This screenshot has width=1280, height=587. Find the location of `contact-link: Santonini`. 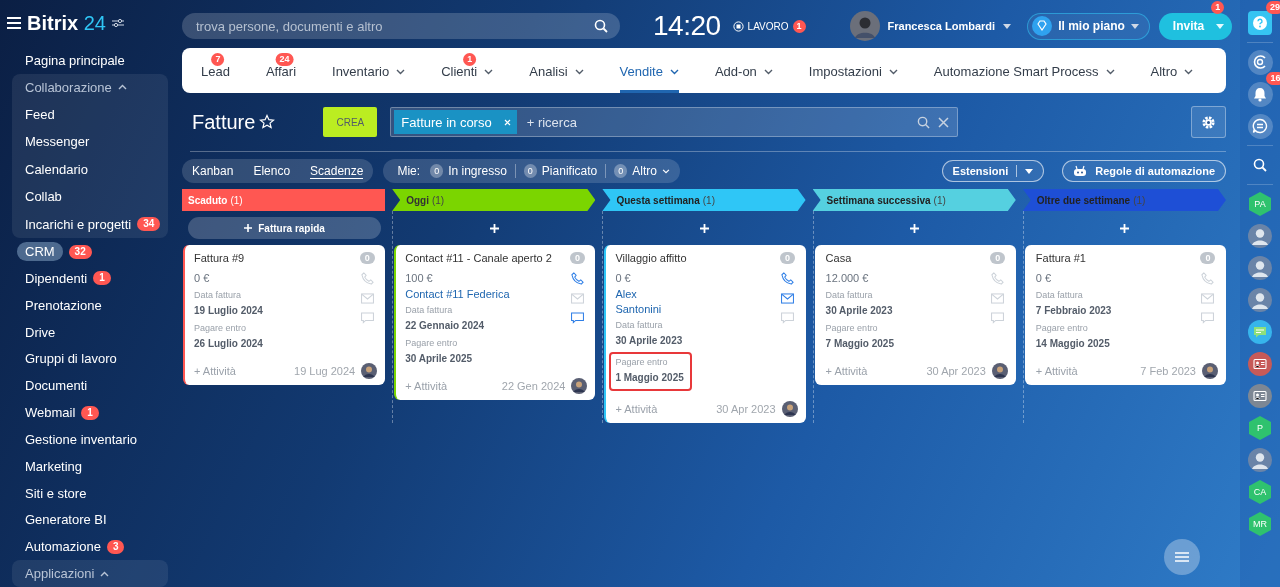

contact-link: Santonini is located at coordinates (696, 309).